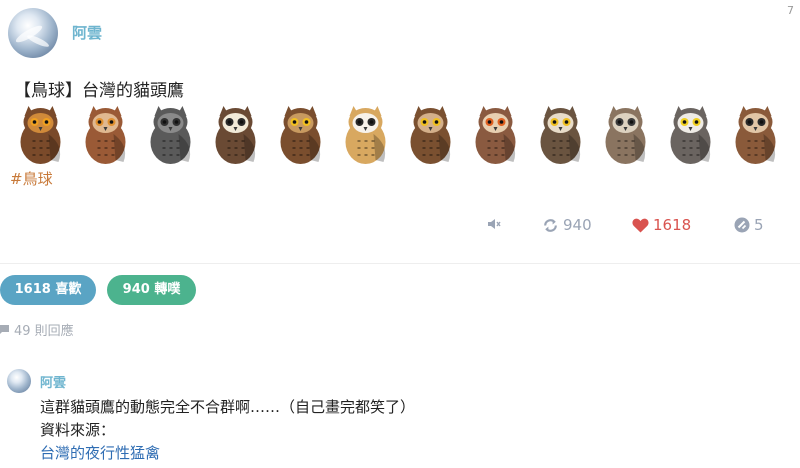 This screenshot has width=800, height=468. Describe the element at coordinates (560, 135) in the screenshot. I see `owl-9-icon` at that location.